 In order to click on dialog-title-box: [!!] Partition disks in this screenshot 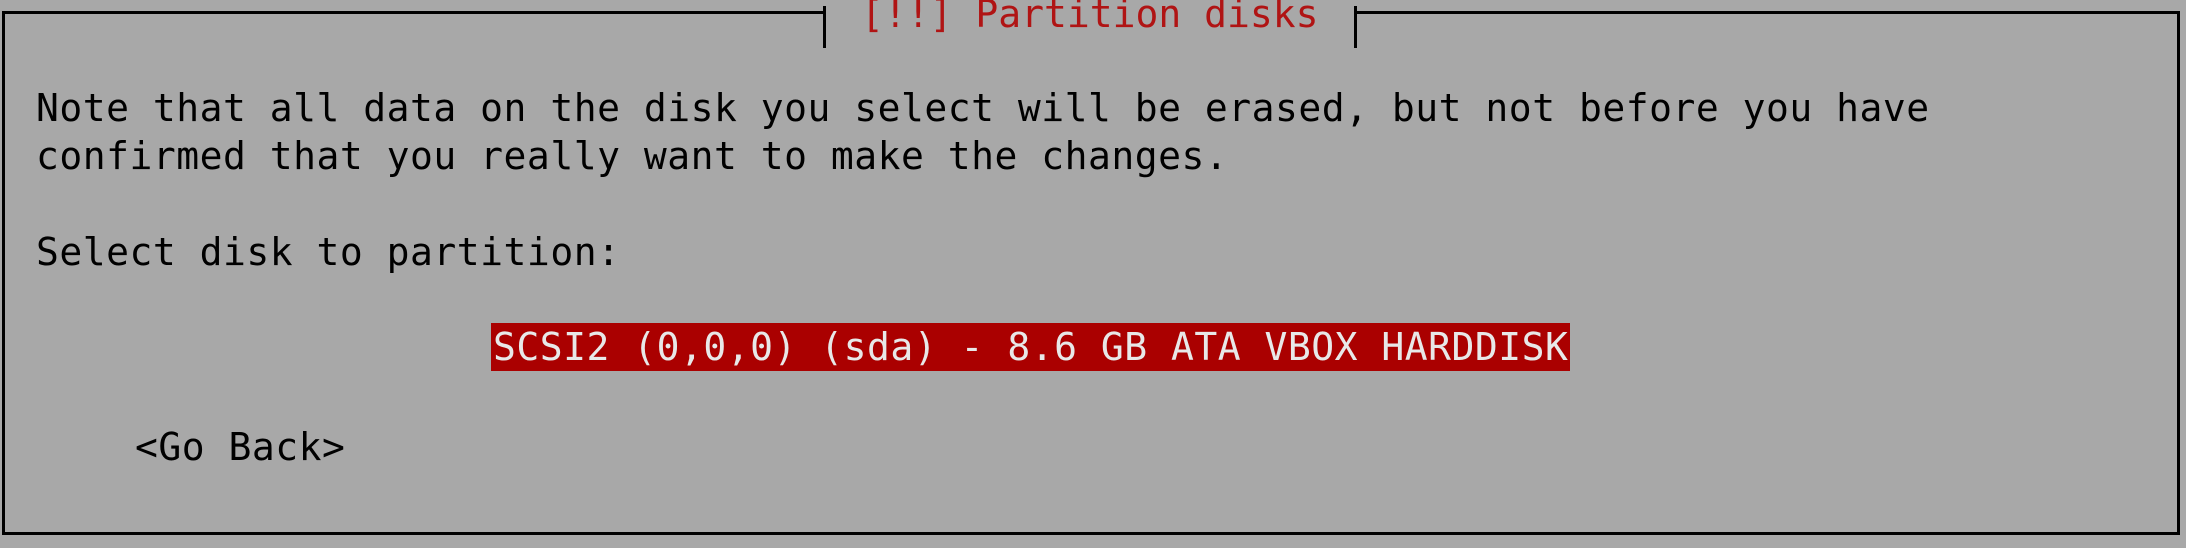, I will do `click(1090, 25)`.